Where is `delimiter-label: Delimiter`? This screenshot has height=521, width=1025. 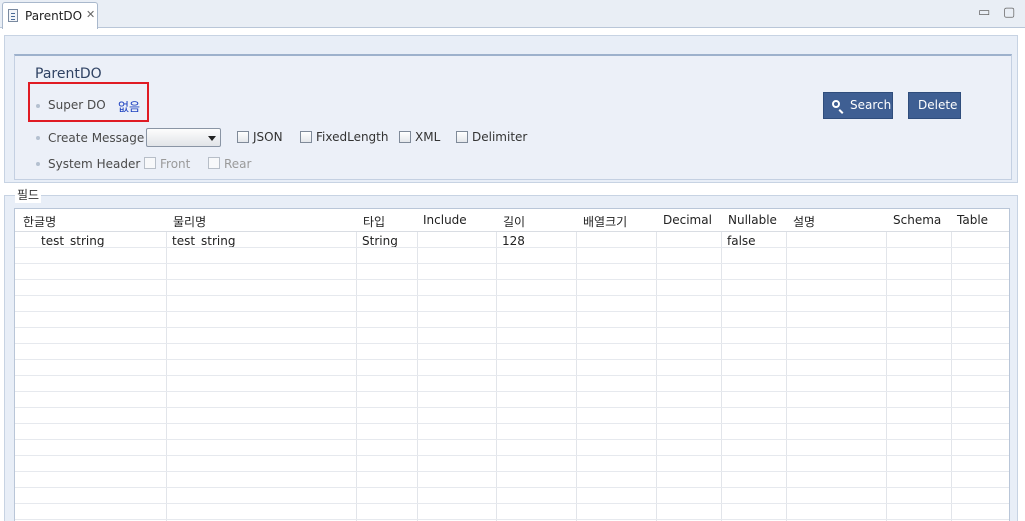
delimiter-label: Delimiter is located at coordinates (500, 137).